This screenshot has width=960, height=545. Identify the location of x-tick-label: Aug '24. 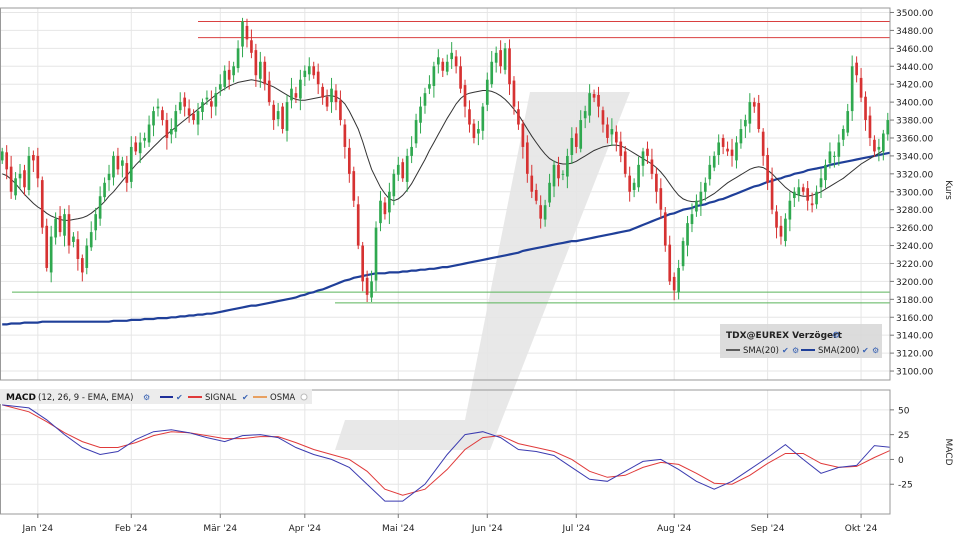
(674, 529).